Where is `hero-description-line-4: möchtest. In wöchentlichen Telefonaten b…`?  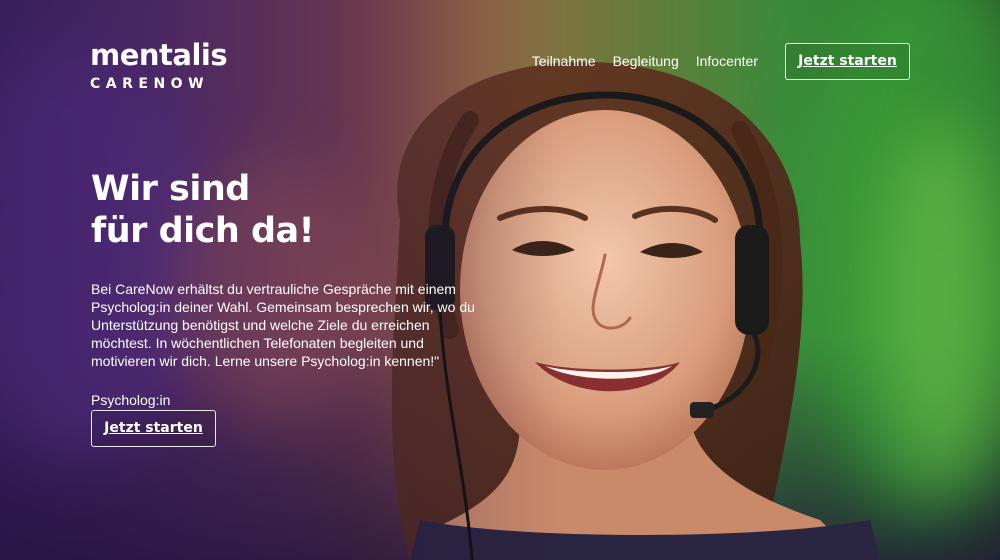 hero-description-line-4: möchtest. In wöchentlichen Telefonaten b… is located at coordinates (257, 343).